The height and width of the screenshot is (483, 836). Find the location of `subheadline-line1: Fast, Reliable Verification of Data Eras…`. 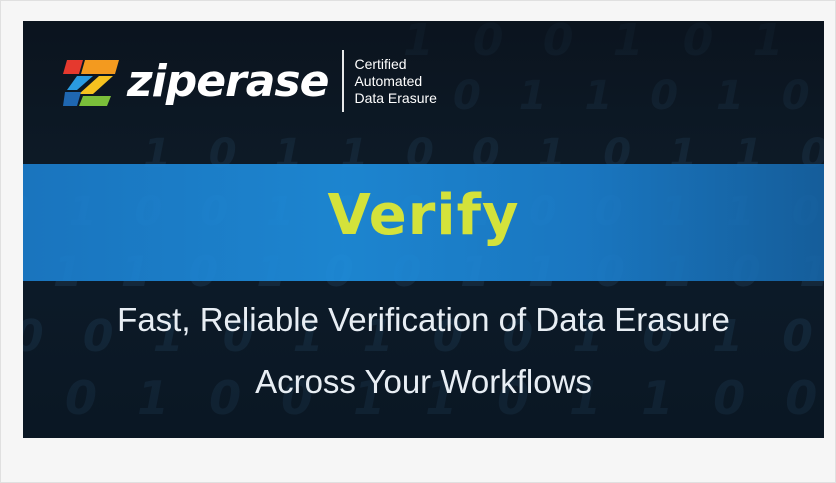

subheadline-line1: Fast, Reliable Verification of Data Eras… is located at coordinates (423, 319).